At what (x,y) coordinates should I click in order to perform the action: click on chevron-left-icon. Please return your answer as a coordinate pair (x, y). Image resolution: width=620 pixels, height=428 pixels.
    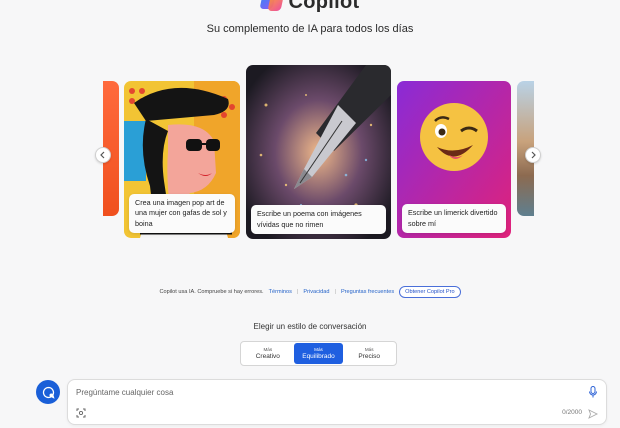
    Looking at the image, I should click on (102, 155).